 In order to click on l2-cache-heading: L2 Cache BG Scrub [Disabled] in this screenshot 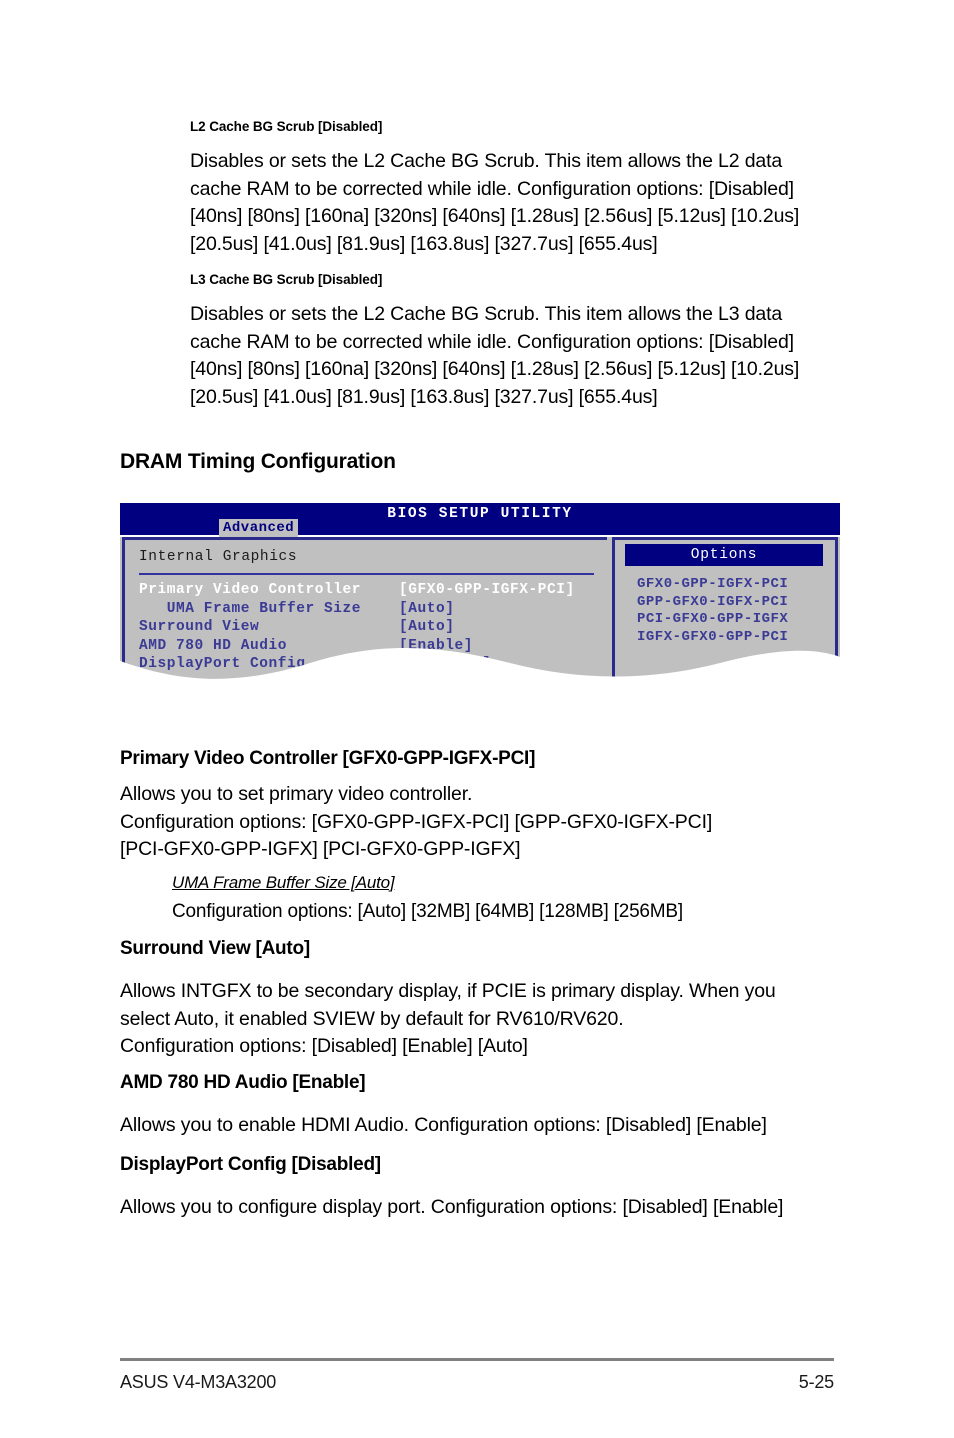, I will do `click(286, 126)`.